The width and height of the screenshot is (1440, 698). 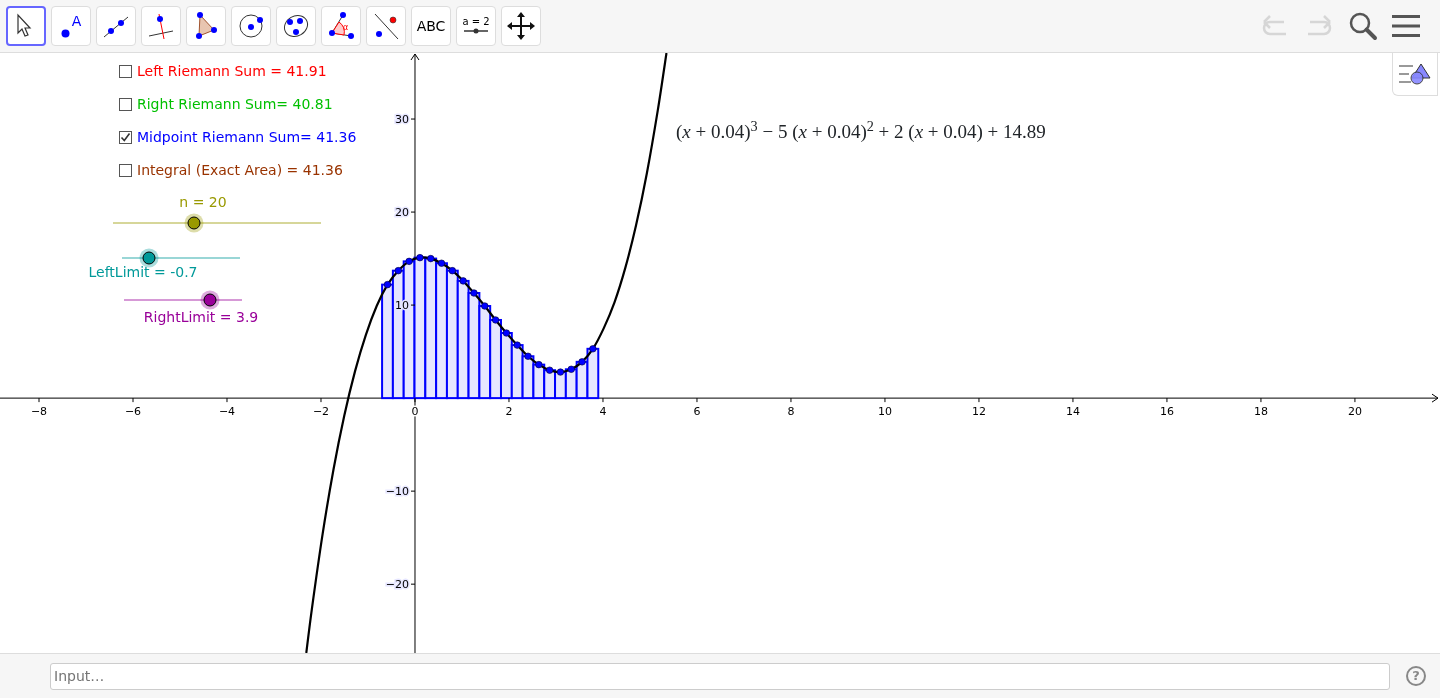 What do you see at coordinates (1363, 26) in the screenshot?
I see `search-button` at bounding box center [1363, 26].